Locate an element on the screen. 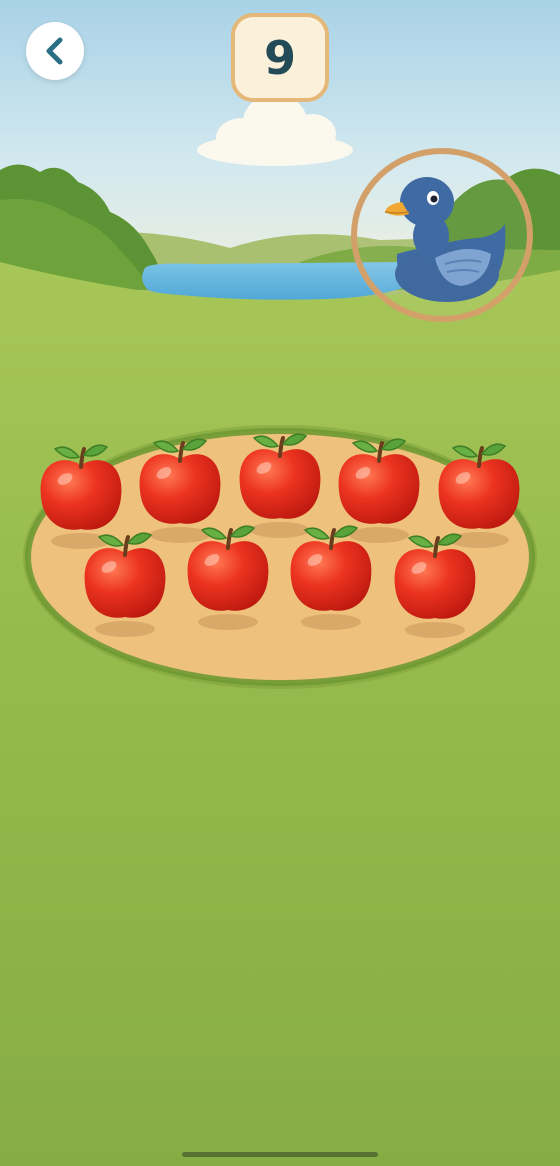  drop-target-duck is located at coordinates (442, 235).